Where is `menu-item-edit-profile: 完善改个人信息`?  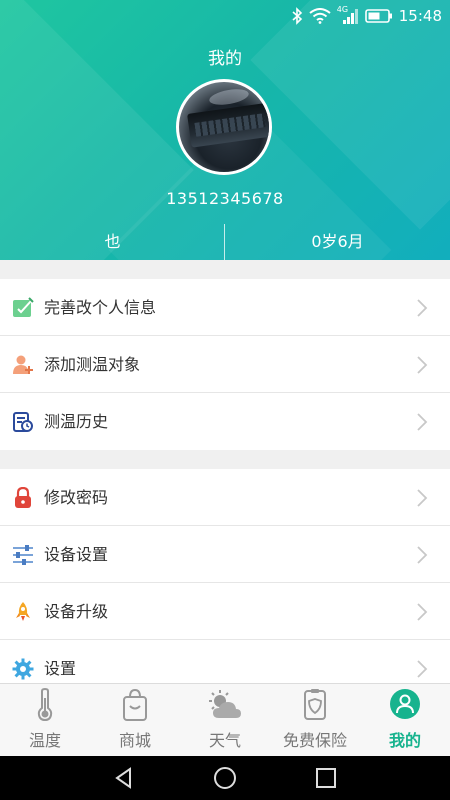
menu-item-edit-profile: 完善改个人信息 is located at coordinates (225, 307).